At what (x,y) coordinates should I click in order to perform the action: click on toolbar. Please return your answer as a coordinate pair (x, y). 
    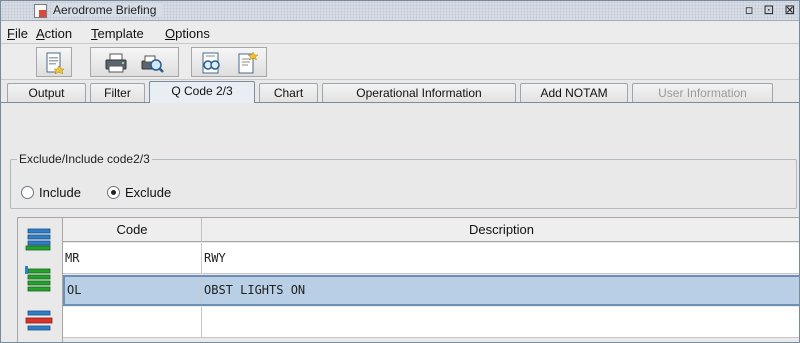
    Looking at the image, I should click on (400, 62).